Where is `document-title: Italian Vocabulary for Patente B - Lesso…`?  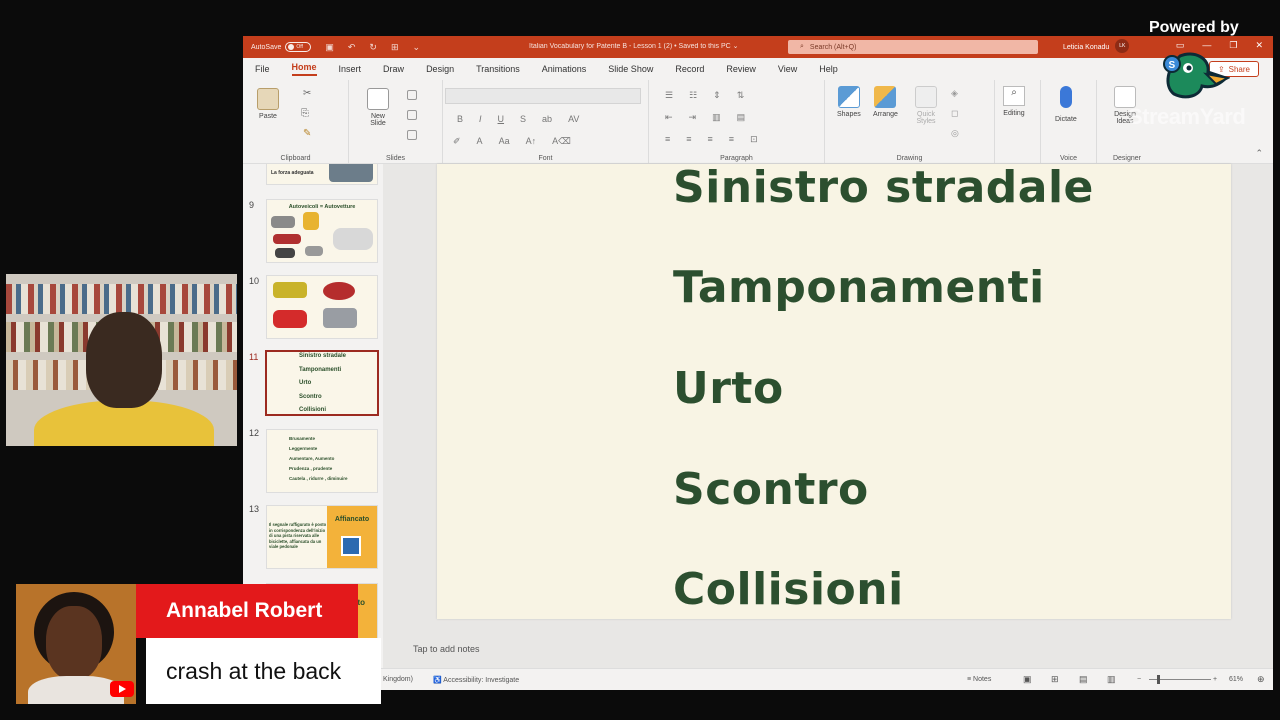 document-title: Italian Vocabulary for Patente B - Lesso… is located at coordinates (633, 46).